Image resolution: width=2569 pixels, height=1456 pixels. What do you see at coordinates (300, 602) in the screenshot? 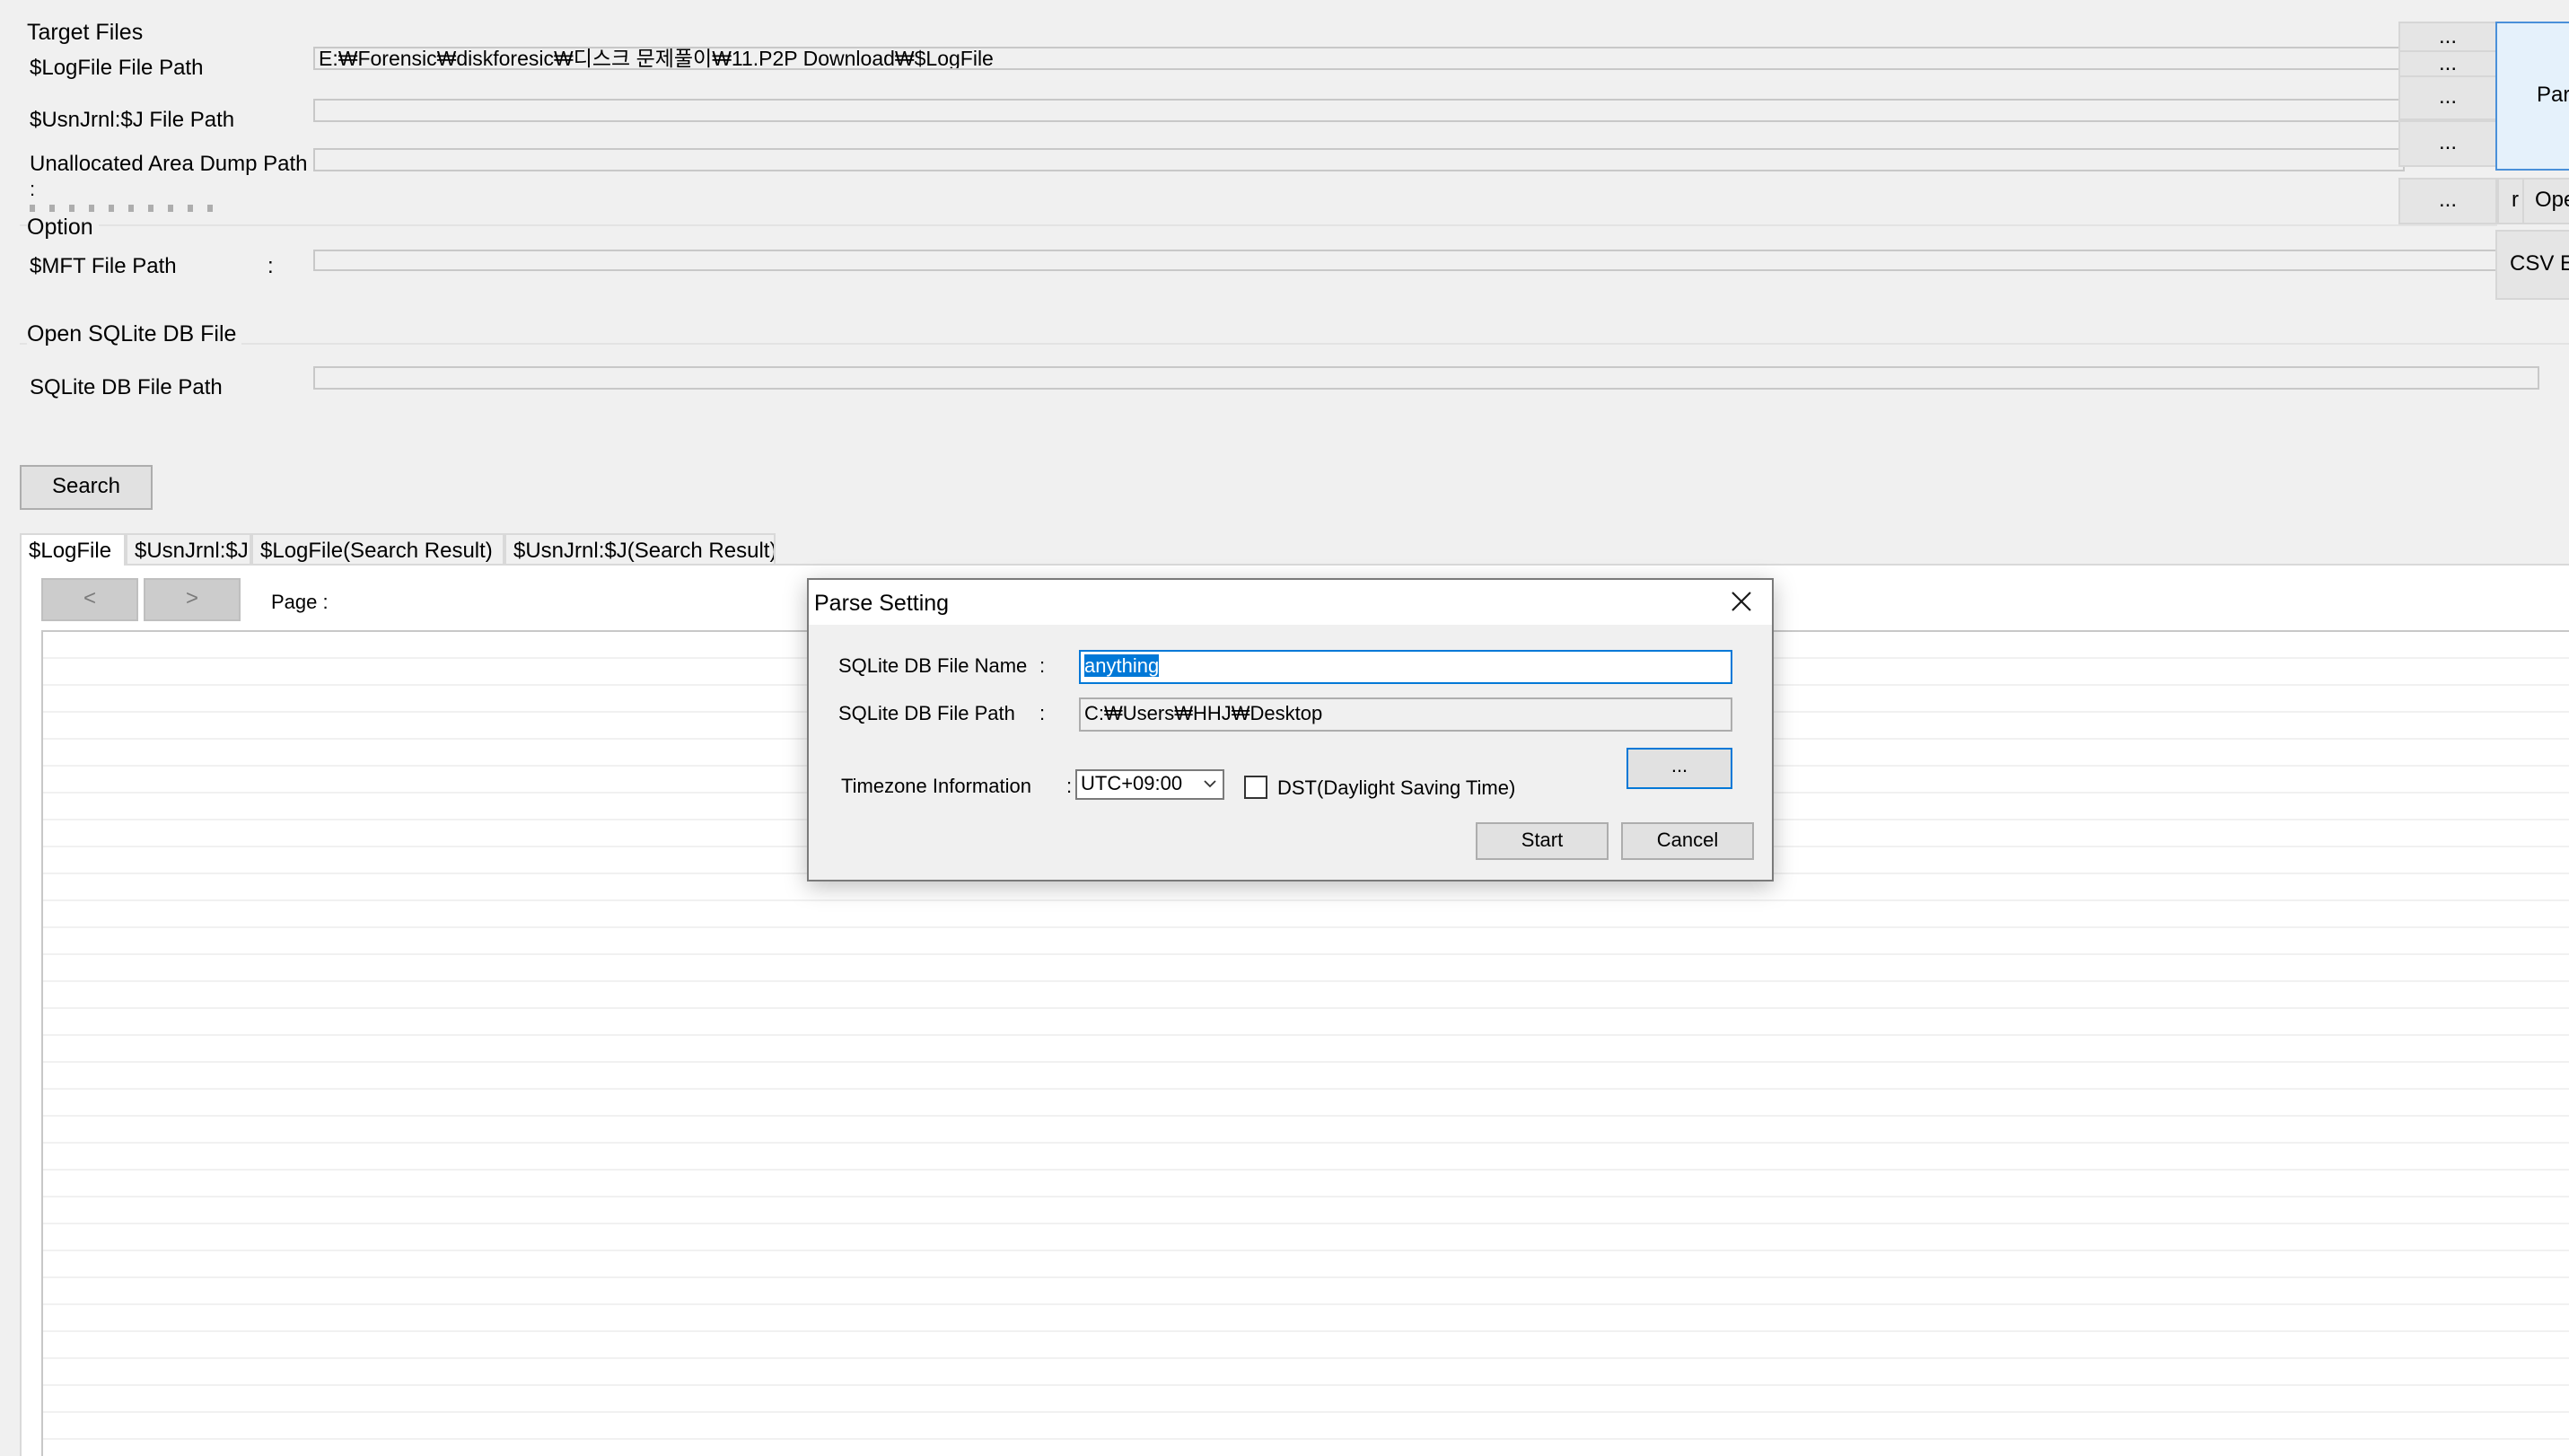
I see `page-label: Page :` at bounding box center [300, 602].